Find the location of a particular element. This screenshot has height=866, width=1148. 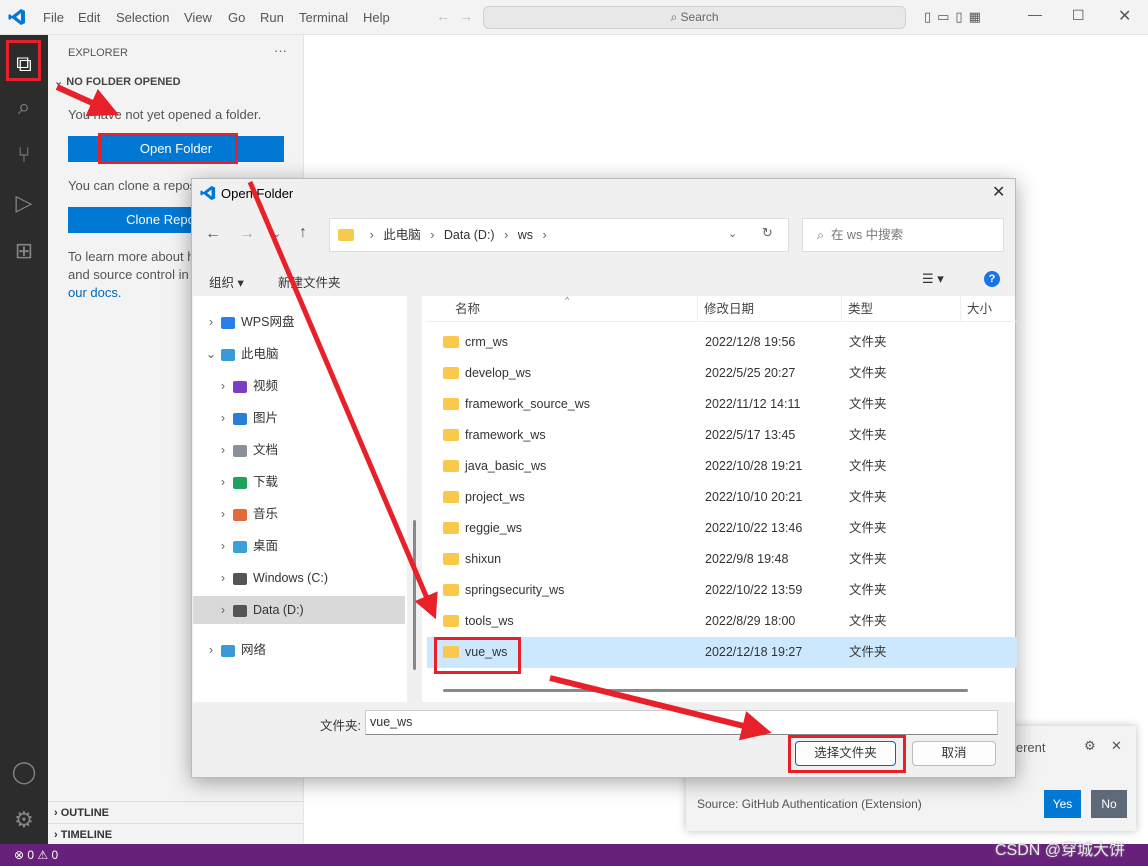

file-row: java_basic_ws 2022/10/28 19:21 文件夹 is located at coordinates (722, 466).